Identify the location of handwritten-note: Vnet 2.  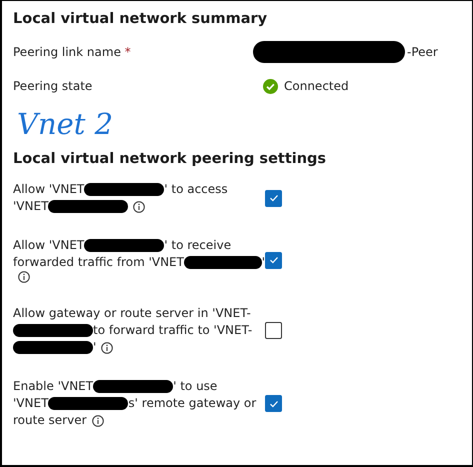
(65, 124).